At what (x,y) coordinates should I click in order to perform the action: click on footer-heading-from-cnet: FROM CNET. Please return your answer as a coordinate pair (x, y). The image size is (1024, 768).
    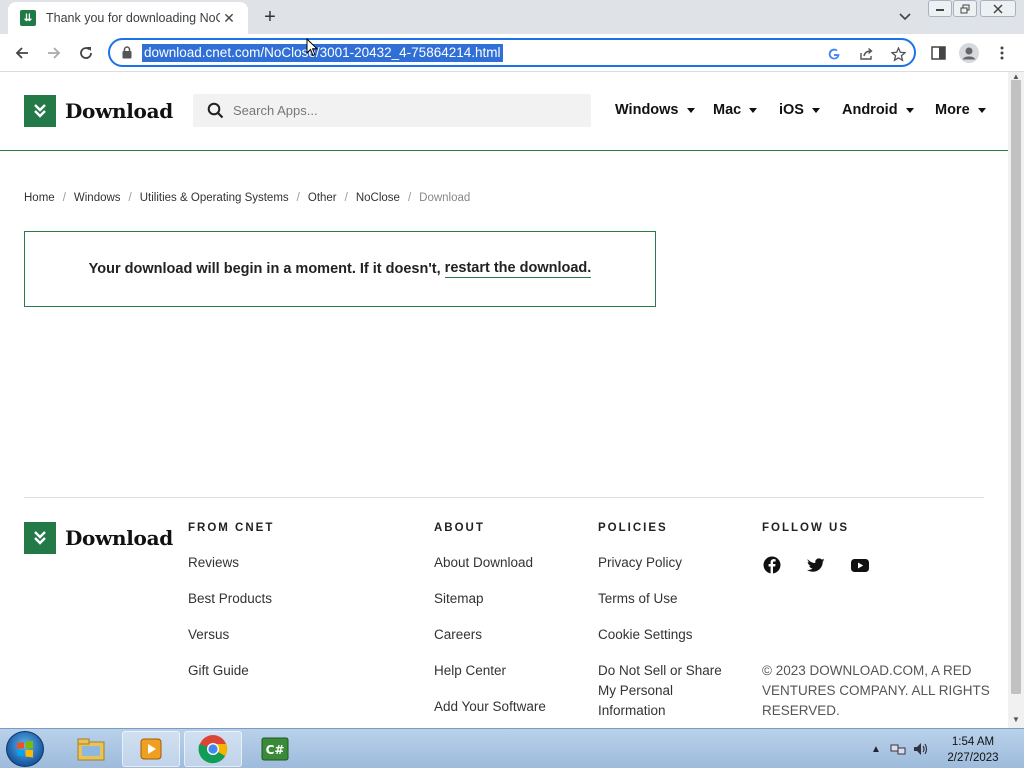
    Looking at the image, I should click on (231, 528).